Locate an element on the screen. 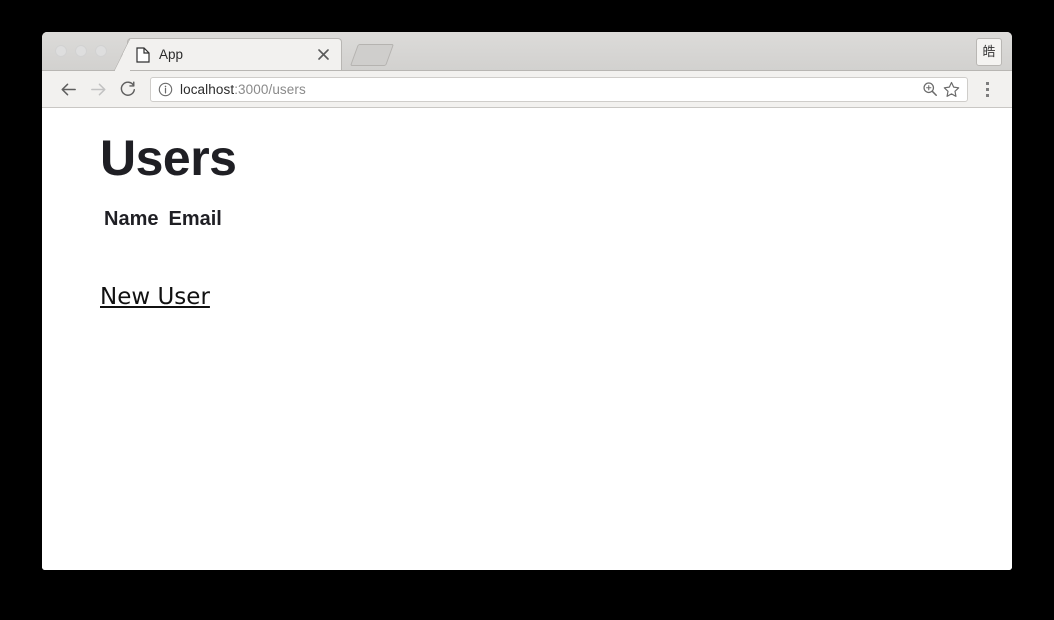 The image size is (1054, 620). window-close-button is located at coordinates (61, 51).